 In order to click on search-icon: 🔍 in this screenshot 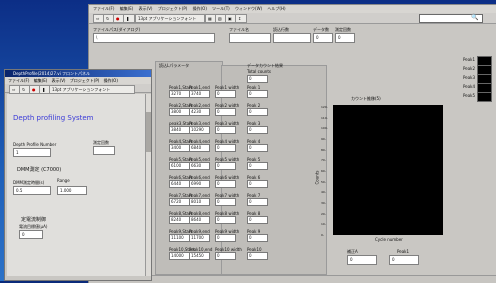, I will do `click(474, 17)`.